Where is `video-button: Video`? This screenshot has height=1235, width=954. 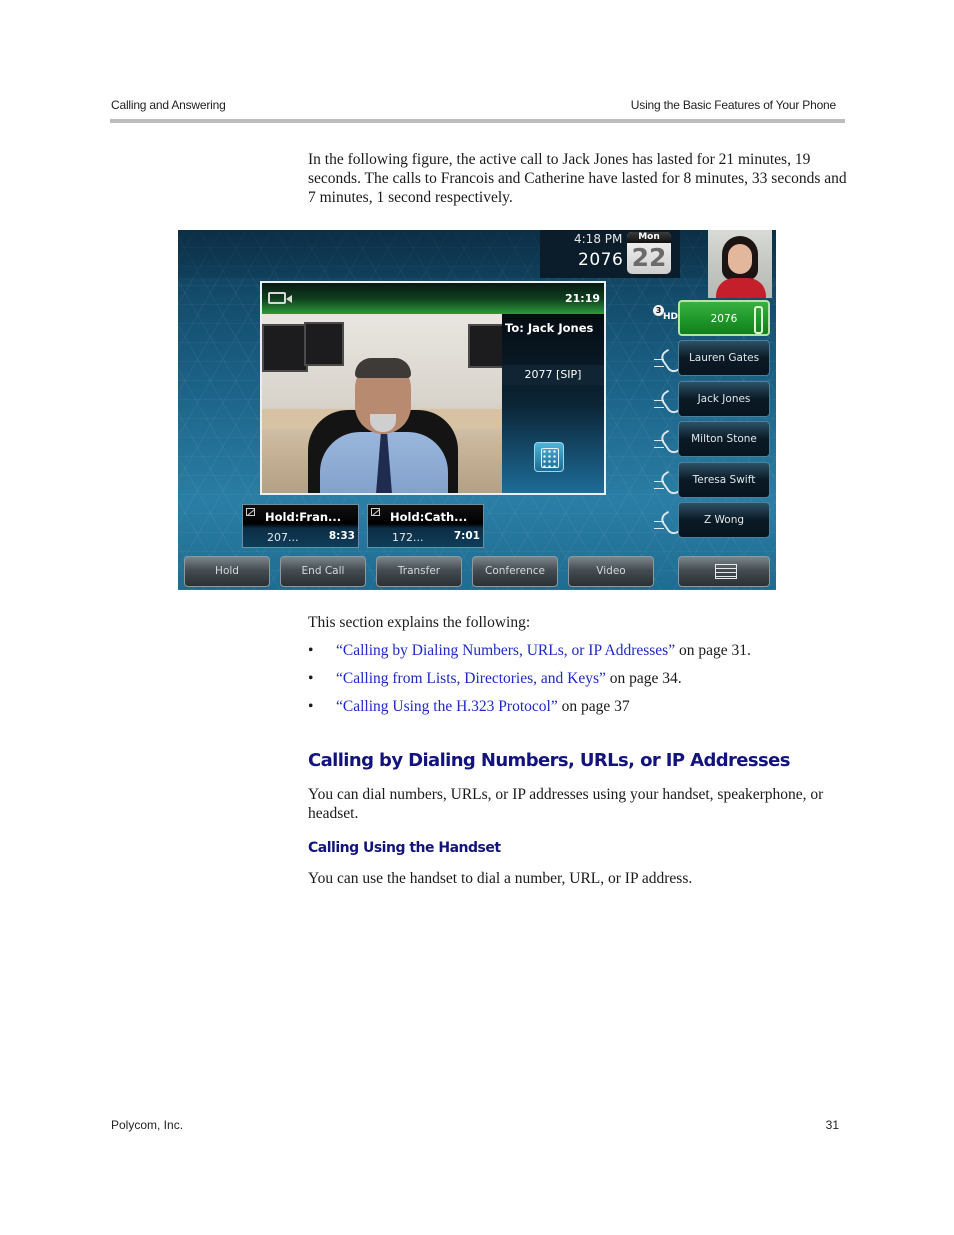 video-button: Video is located at coordinates (611, 571).